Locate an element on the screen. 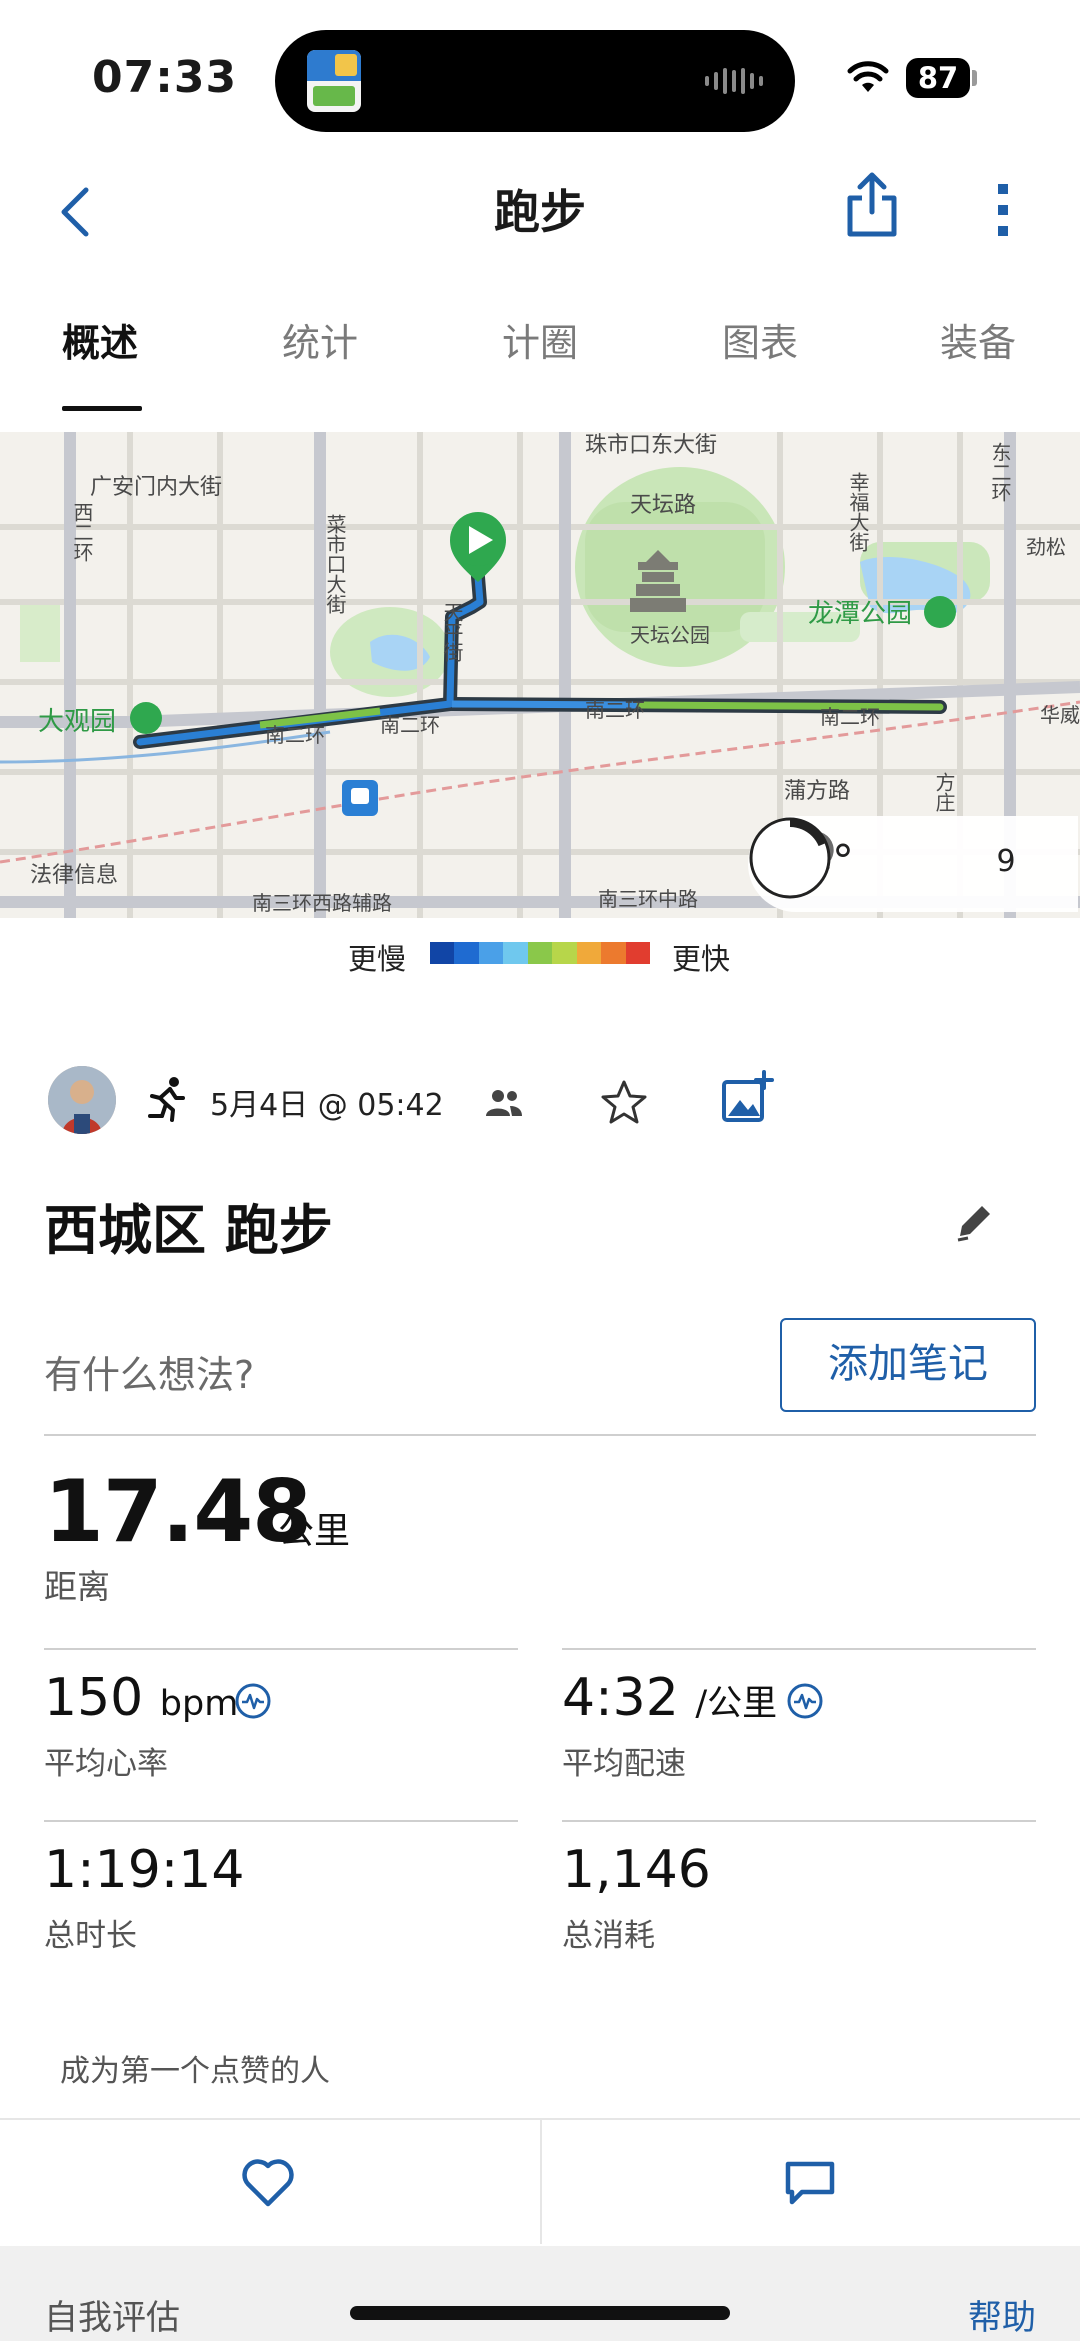  battery-indicator: 87 is located at coordinates (938, 78).